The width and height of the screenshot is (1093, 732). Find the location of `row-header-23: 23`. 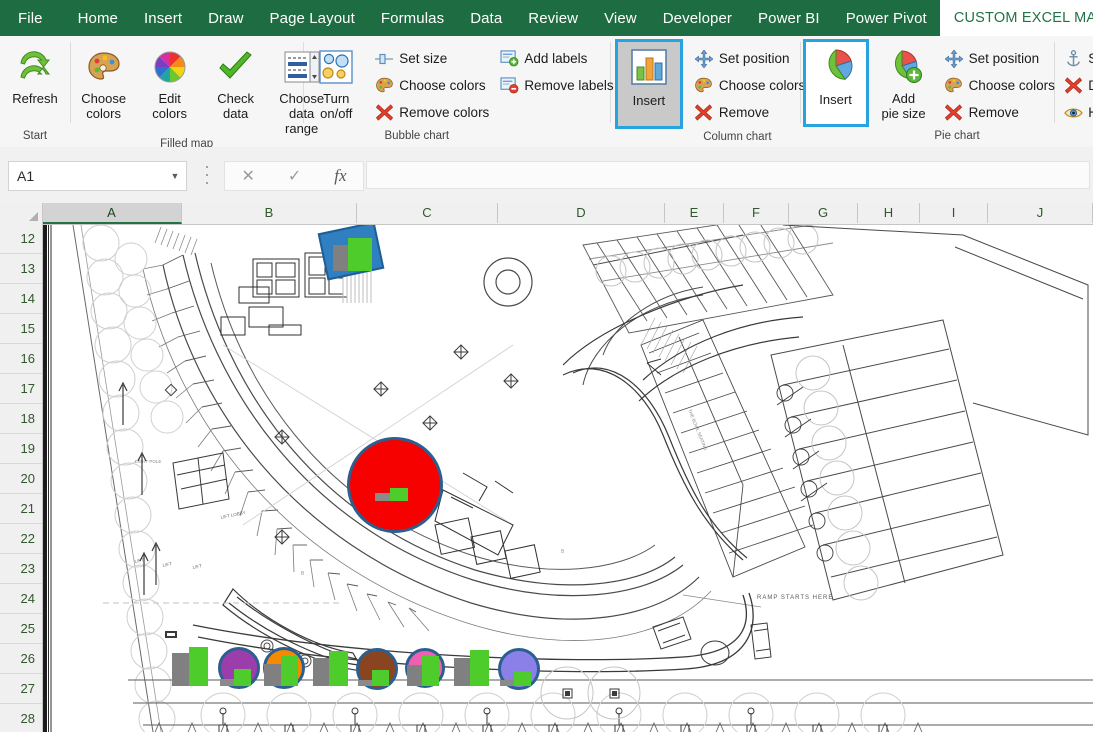

row-header-23: 23 is located at coordinates (21, 569).